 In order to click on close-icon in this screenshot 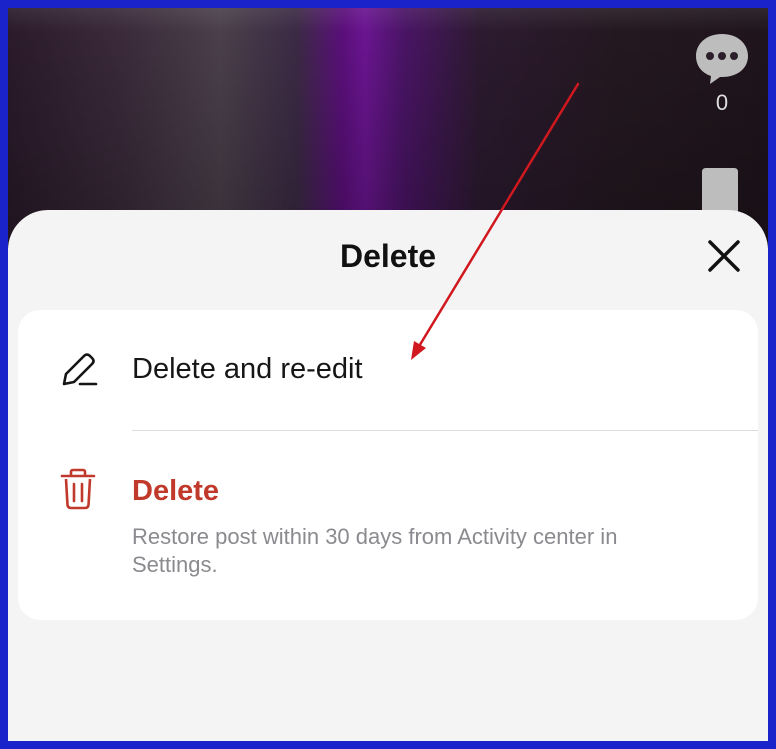, I will do `click(724, 256)`.